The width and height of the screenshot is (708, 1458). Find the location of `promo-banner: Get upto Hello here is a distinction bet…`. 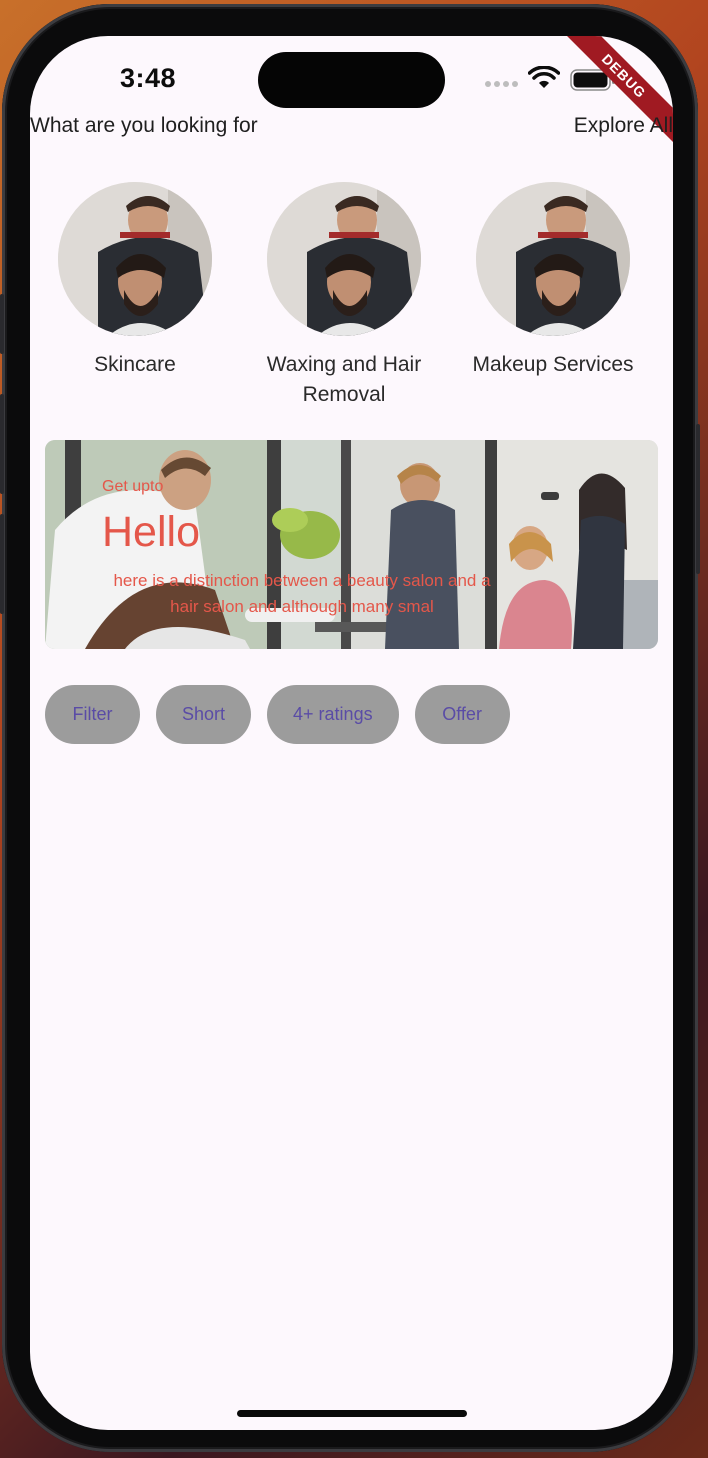

promo-banner: Get upto Hello here is a distinction bet… is located at coordinates (351, 544).